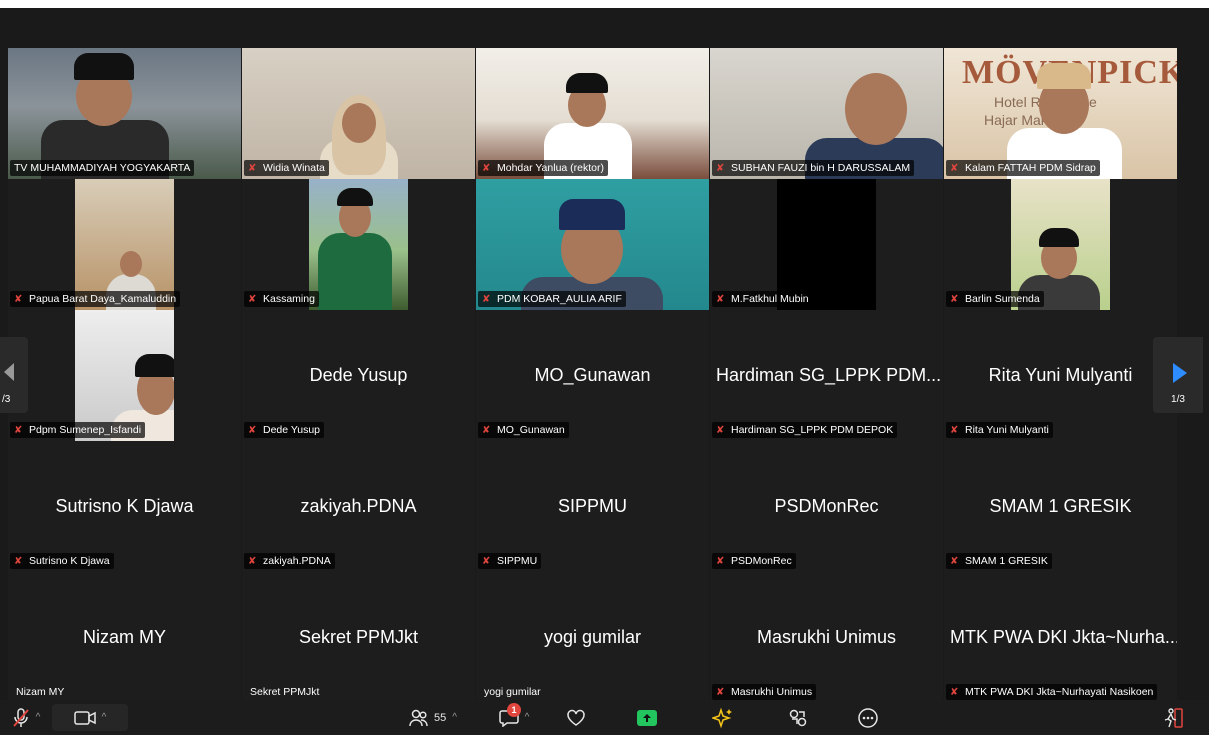  I want to click on participant-tile: ✘ Papua Barat Daya_Kamaluddin, so click(124, 244).